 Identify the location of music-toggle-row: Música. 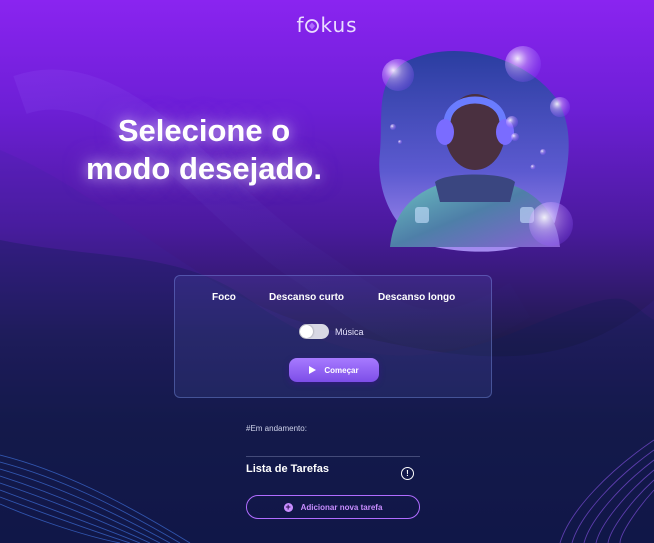
(331, 331).